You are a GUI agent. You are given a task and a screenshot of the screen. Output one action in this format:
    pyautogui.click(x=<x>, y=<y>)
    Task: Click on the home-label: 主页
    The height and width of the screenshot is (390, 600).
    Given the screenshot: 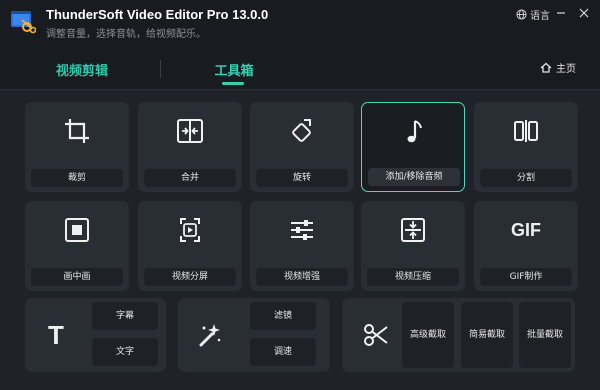 What is the action you would take?
    pyautogui.click(x=566, y=69)
    